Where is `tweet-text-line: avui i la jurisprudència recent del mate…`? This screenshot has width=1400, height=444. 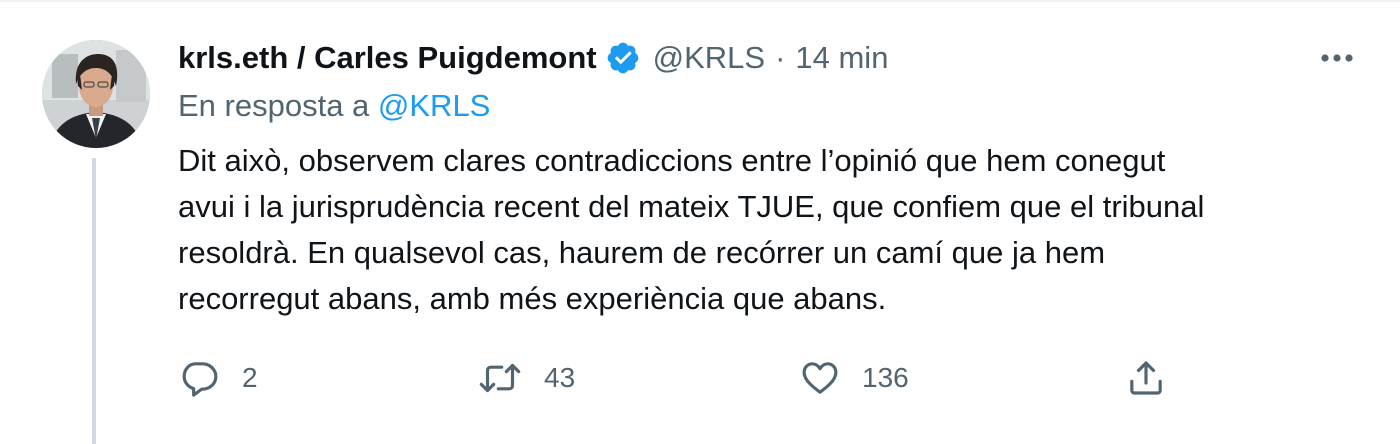 tweet-text-line: avui i la jurisprudència recent del mate… is located at coordinates (691, 206).